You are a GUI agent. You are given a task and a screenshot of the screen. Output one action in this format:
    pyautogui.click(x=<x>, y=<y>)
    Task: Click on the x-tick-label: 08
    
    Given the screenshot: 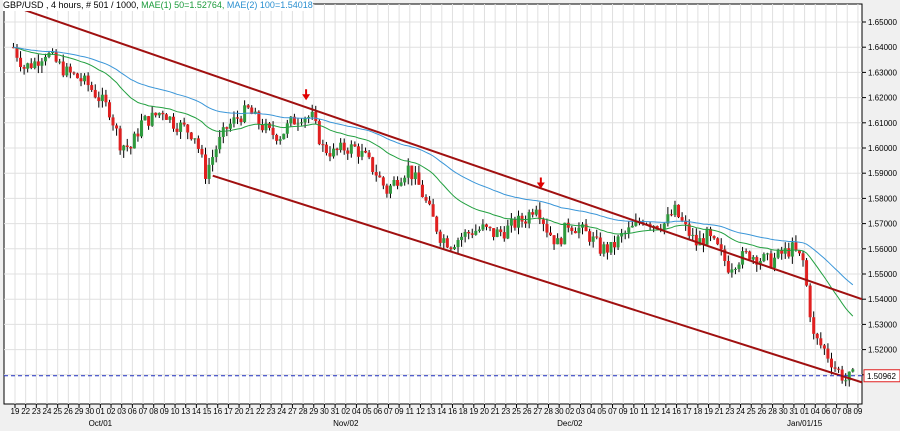 What is the action you would take?
    pyautogui.click(x=847, y=411)
    